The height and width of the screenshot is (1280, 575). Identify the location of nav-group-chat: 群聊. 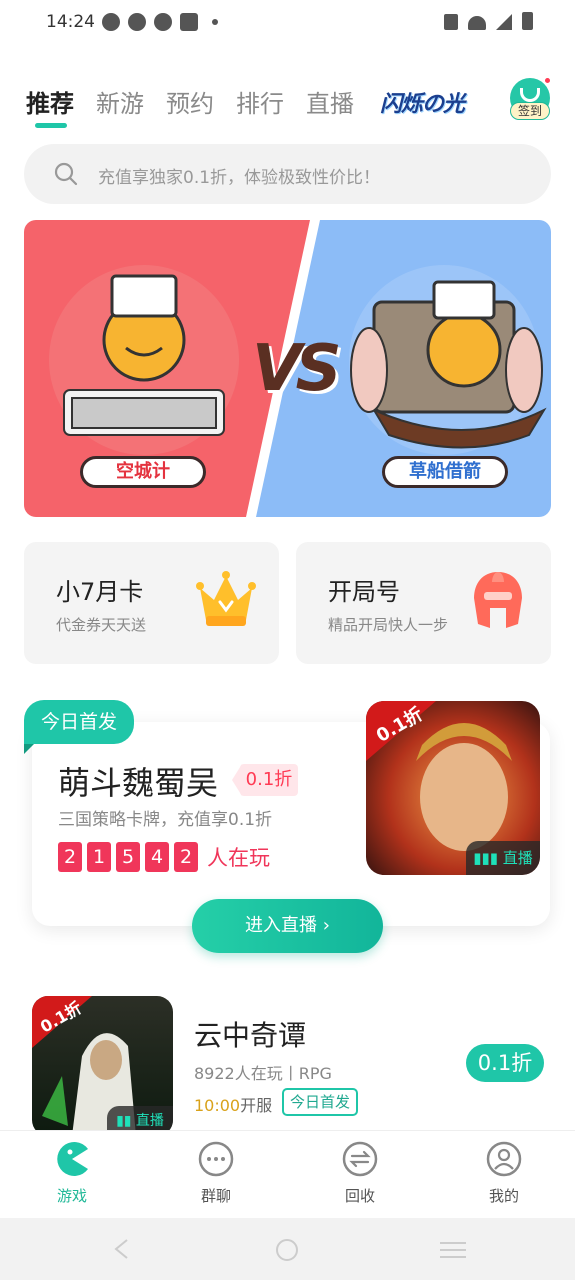
(216, 1173).